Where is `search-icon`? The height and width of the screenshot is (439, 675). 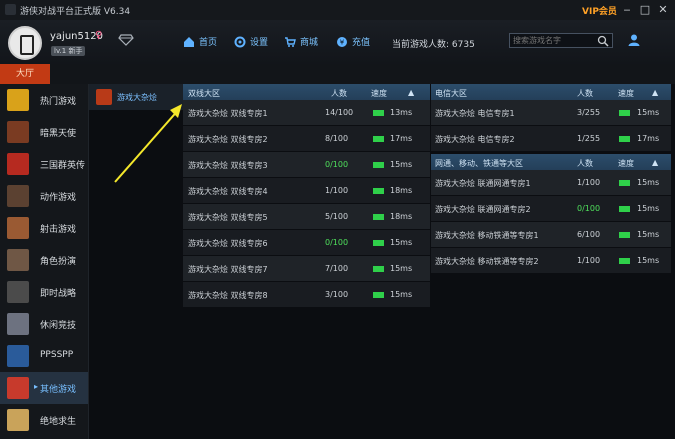
search-icon is located at coordinates (603, 41).